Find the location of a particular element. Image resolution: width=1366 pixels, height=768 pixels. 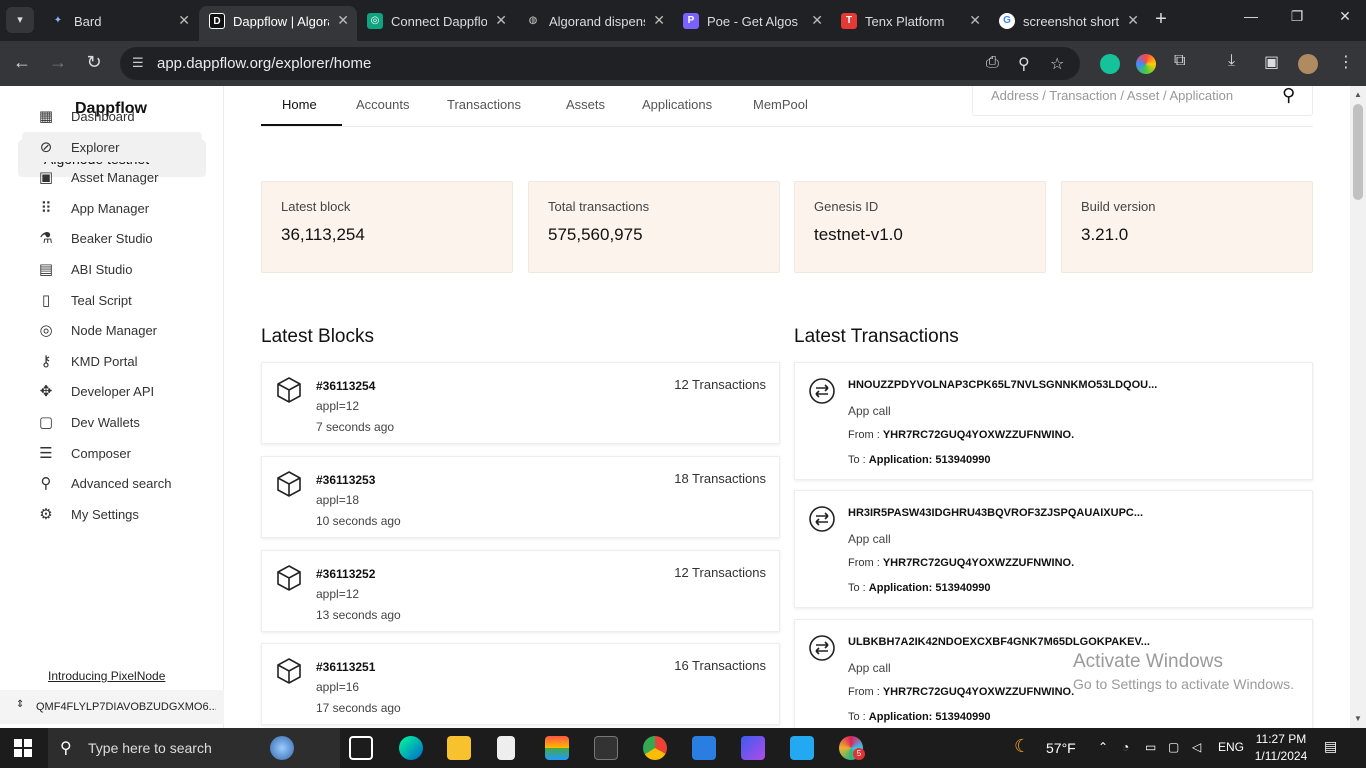

reload-button: ↻ is located at coordinates (94, 62).